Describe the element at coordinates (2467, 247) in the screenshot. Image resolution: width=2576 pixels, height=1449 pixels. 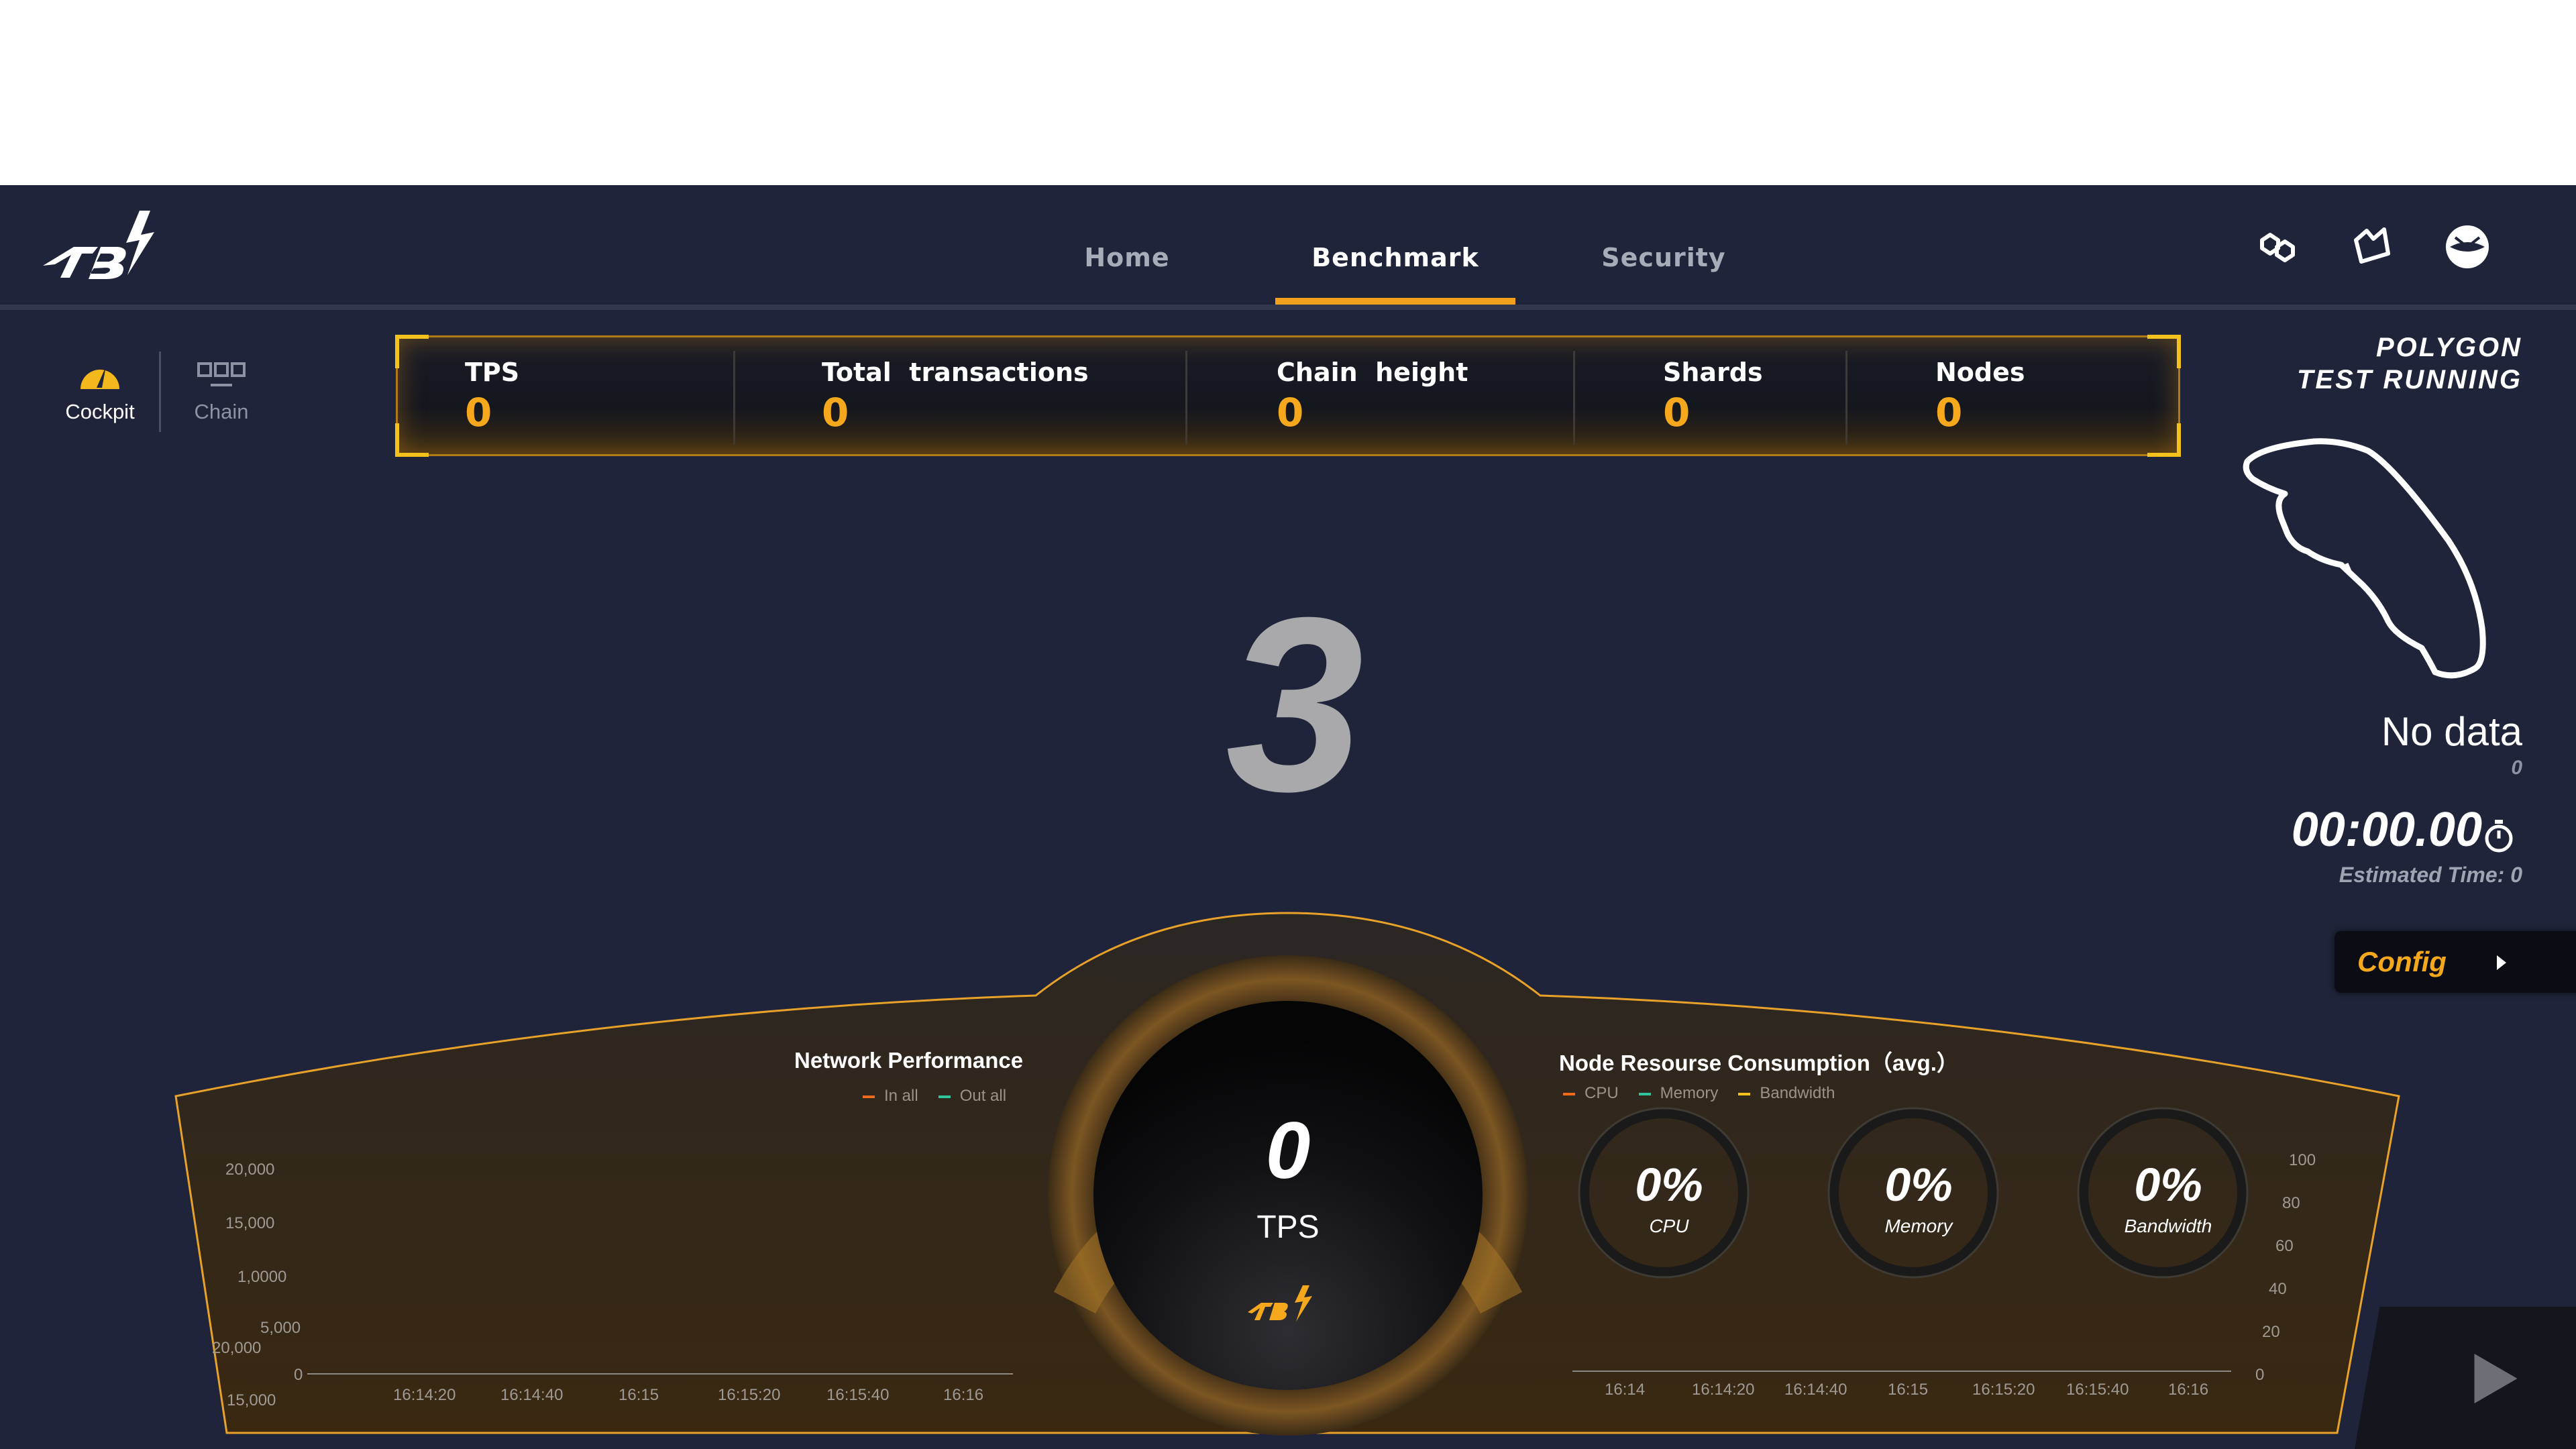
I see `avatar-icon` at that location.